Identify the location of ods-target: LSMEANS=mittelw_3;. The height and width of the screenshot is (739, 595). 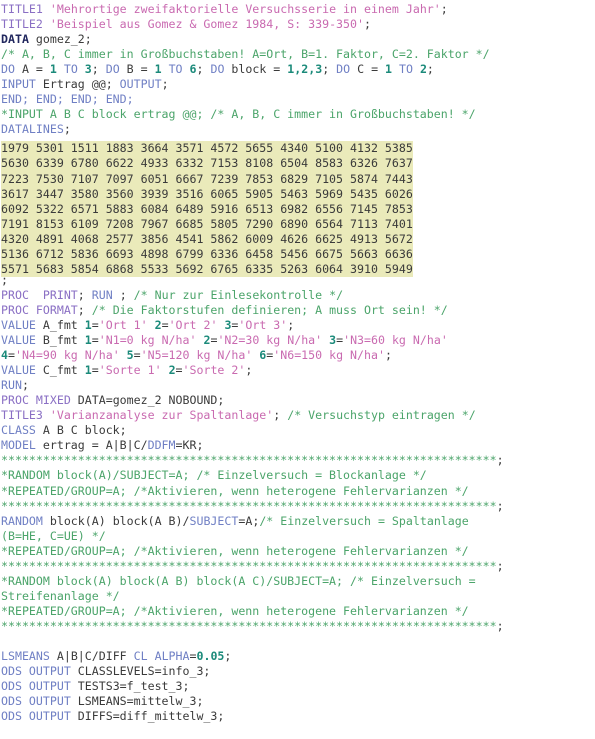
(137, 701).